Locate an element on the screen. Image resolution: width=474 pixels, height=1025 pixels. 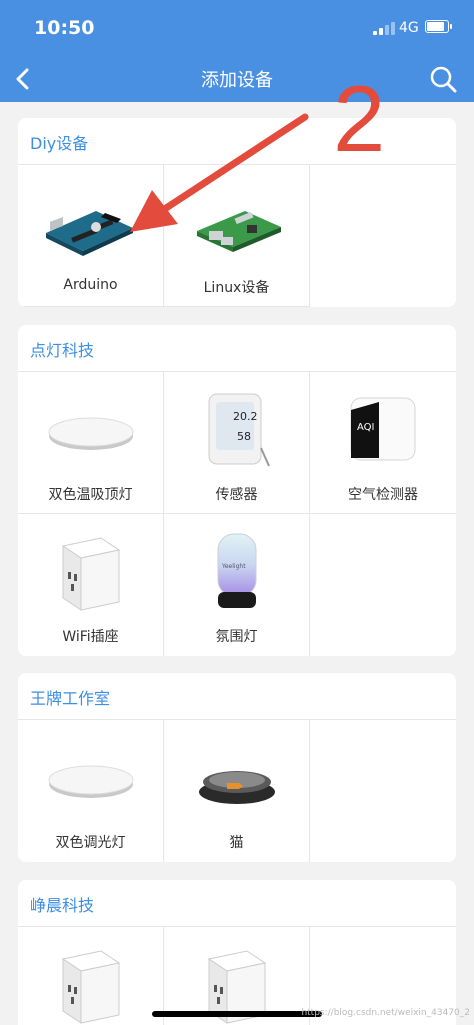
device-item-linux: Linux设备 is located at coordinates (237, 236).